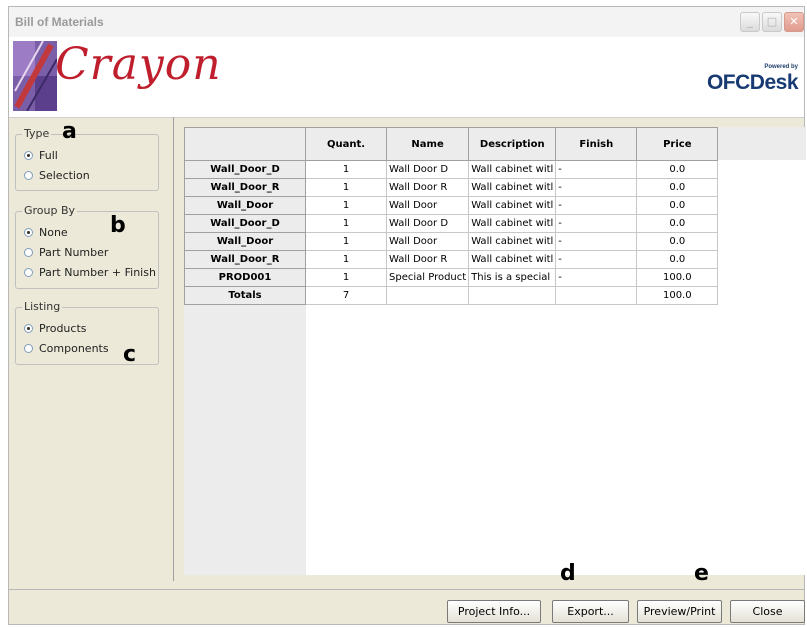  What do you see at coordinates (677, 277) in the screenshot?
I see `cell-price: 100.0` at bounding box center [677, 277].